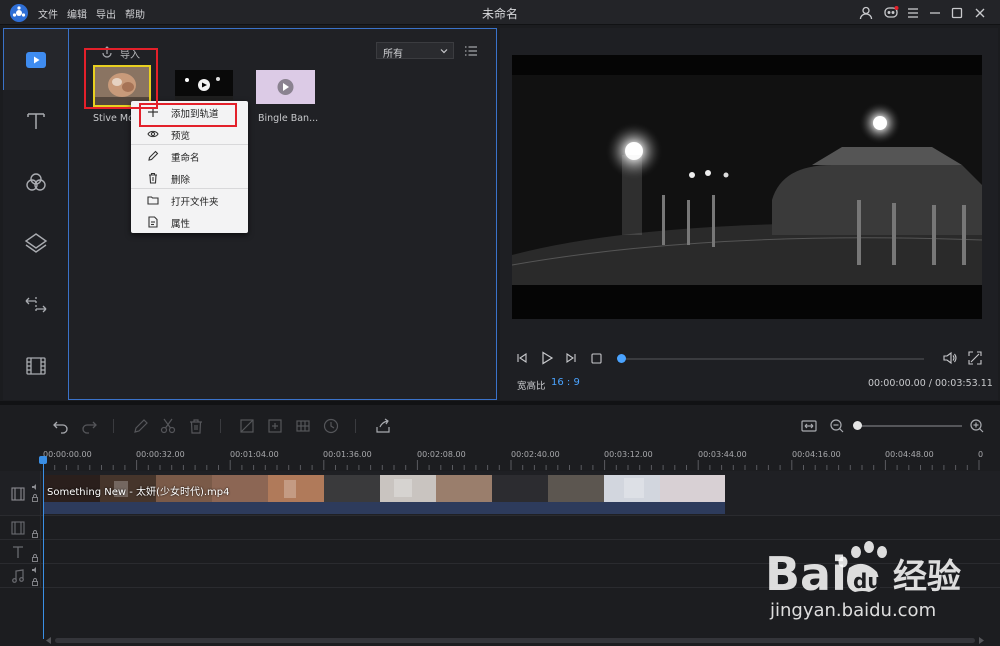 Image resolution: width=1000 pixels, height=646 pixels. I want to click on watermark-url: jingyan.baidu.com, so click(853, 610).